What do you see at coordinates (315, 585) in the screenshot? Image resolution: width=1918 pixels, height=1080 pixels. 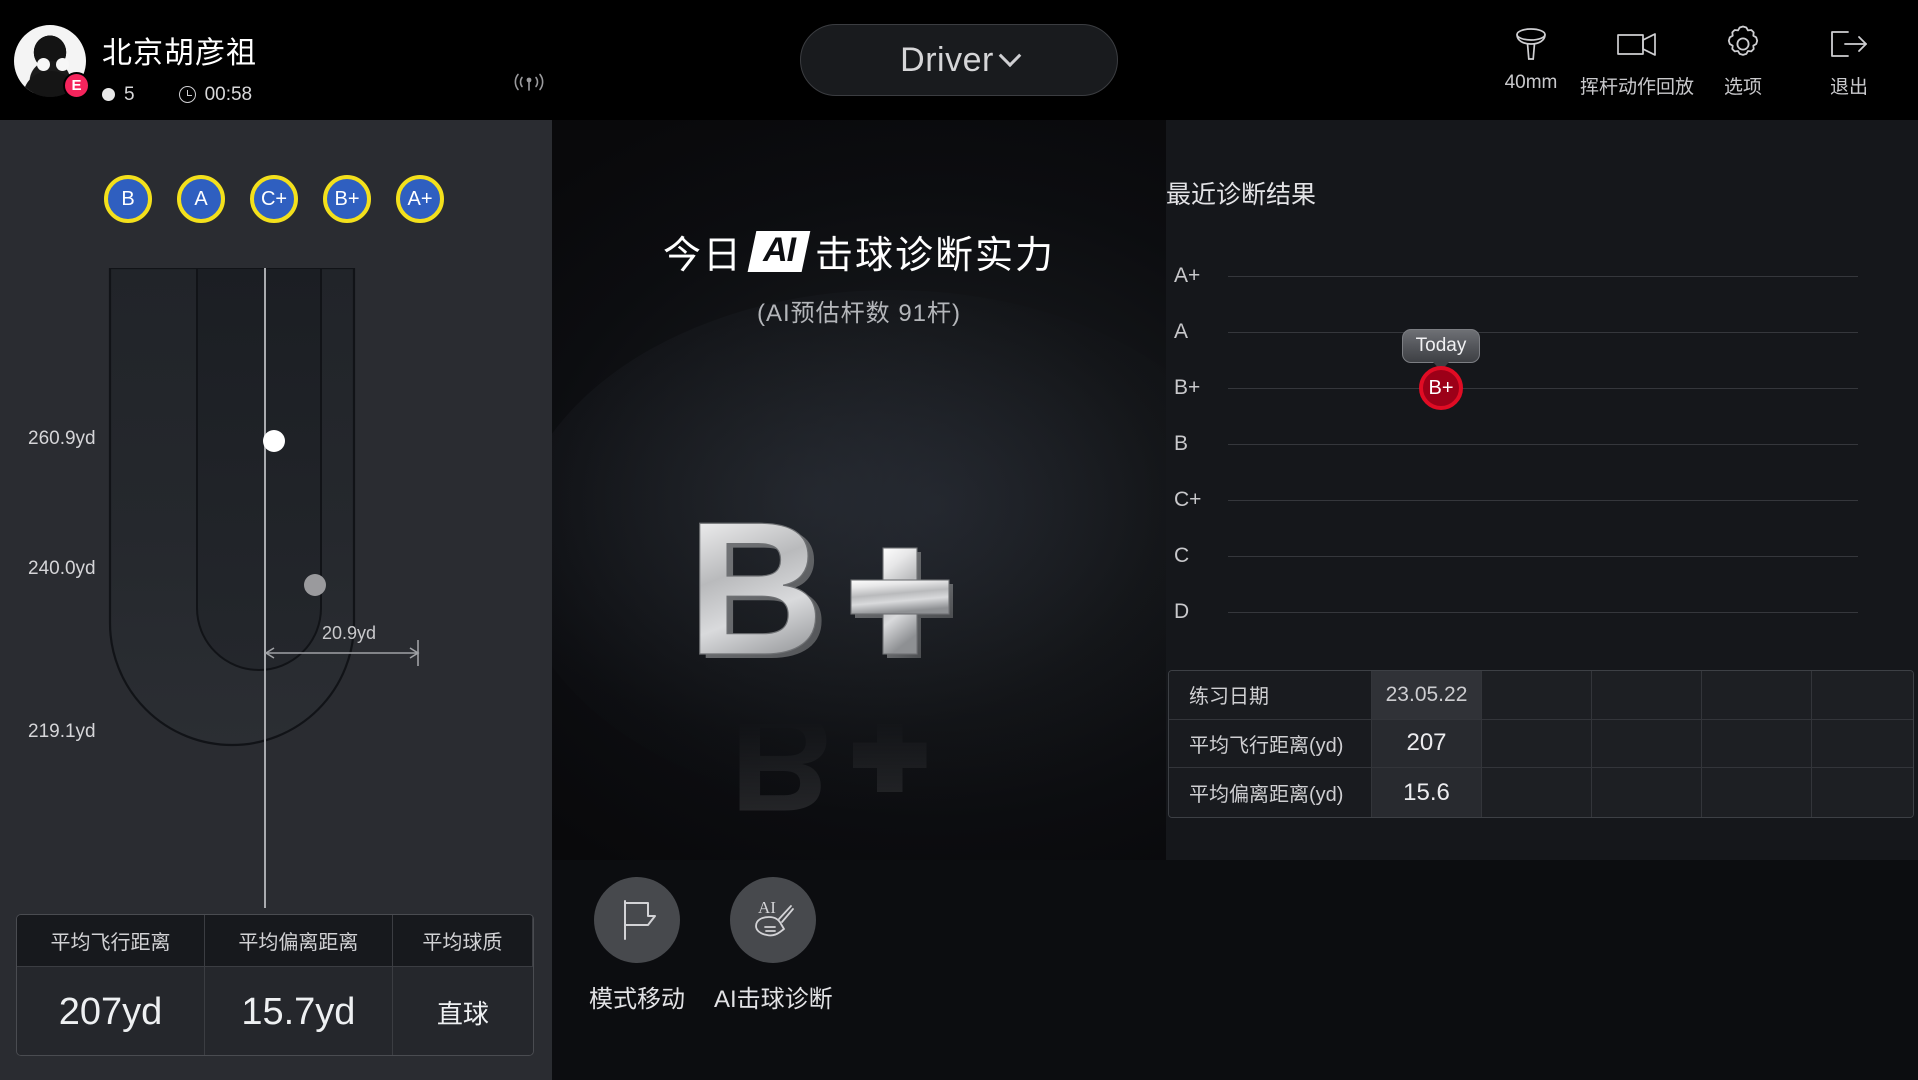 I see `gray-ball-marker` at bounding box center [315, 585].